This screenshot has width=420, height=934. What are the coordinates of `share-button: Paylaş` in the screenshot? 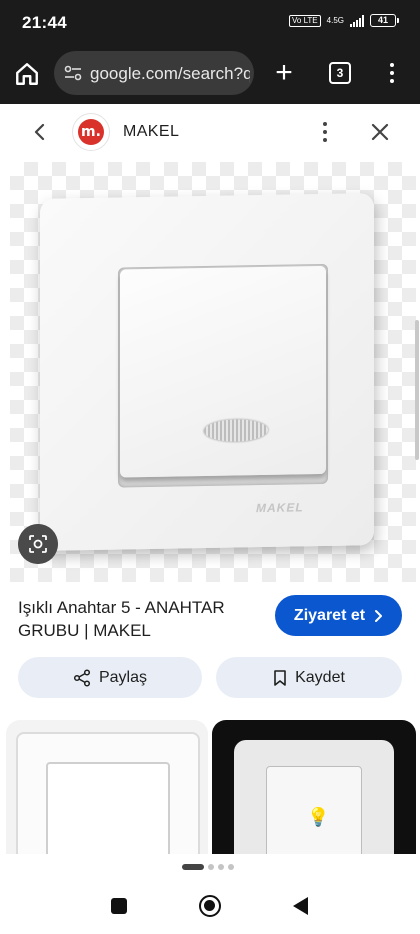 It's located at (110, 677).